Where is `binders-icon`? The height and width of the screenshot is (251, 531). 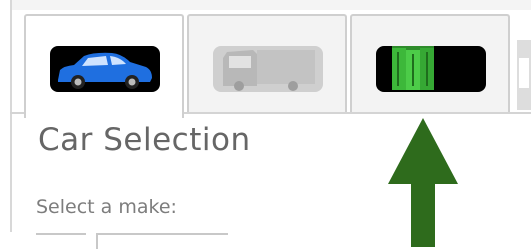
binders-icon is located at coordinates (431, 69).